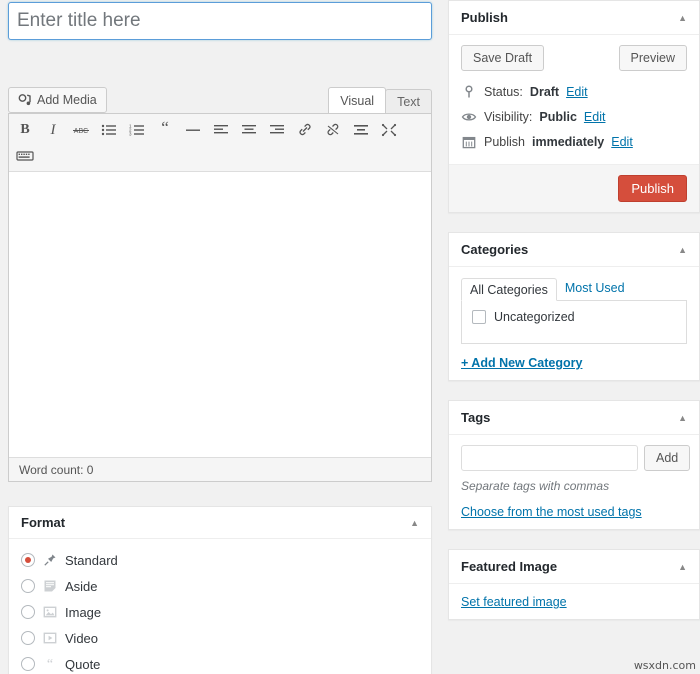 The width and height of the screenshot is (700, 674). Describe the element at coordinates (577, 92) in the screenshot. I see `status-edit-link: Edit` at that location.